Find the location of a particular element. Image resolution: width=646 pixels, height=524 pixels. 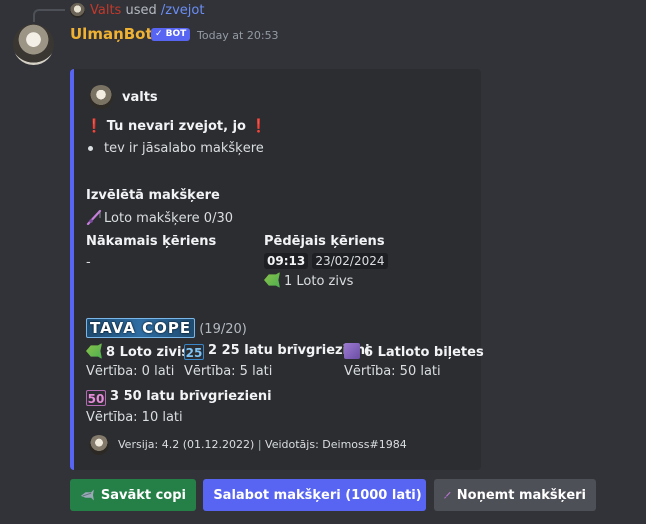

bag-item: 50 3 50 latu brīvgriezieni is located at coordinates (179, 397).